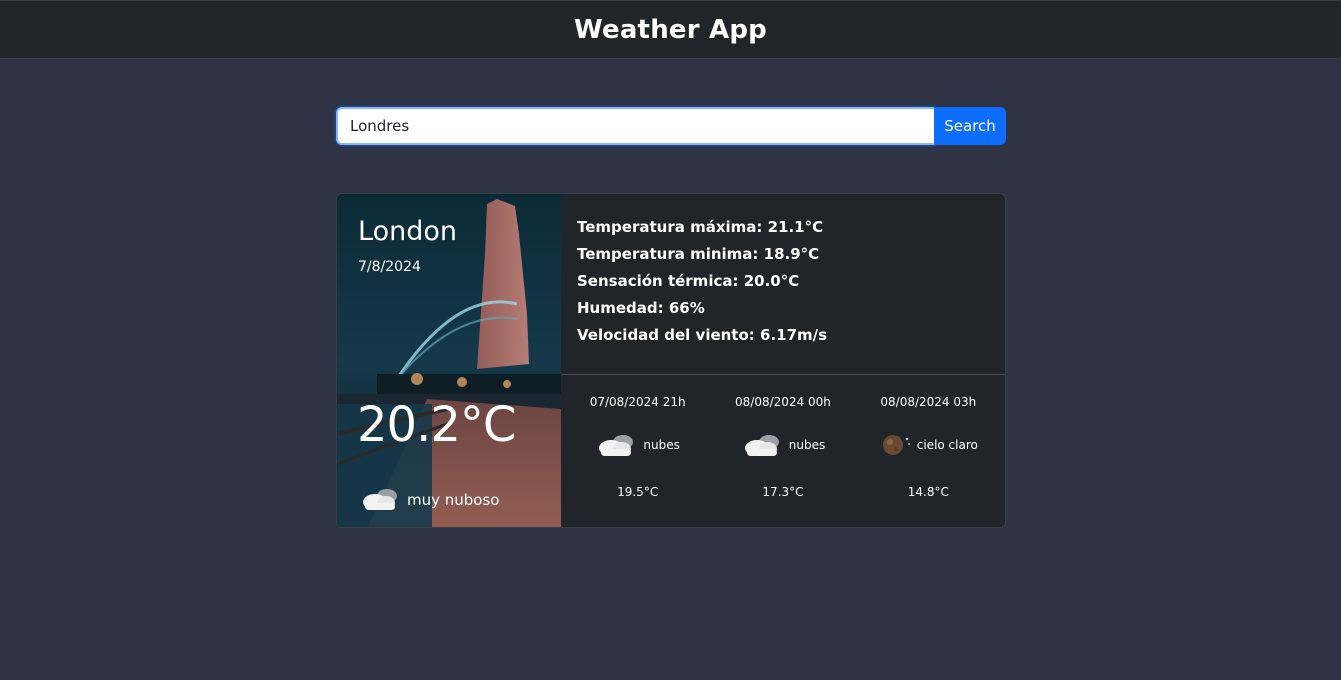 The image size is (1341, 680). I want to click on condition-label: muy nuboso, so click(453, 500).